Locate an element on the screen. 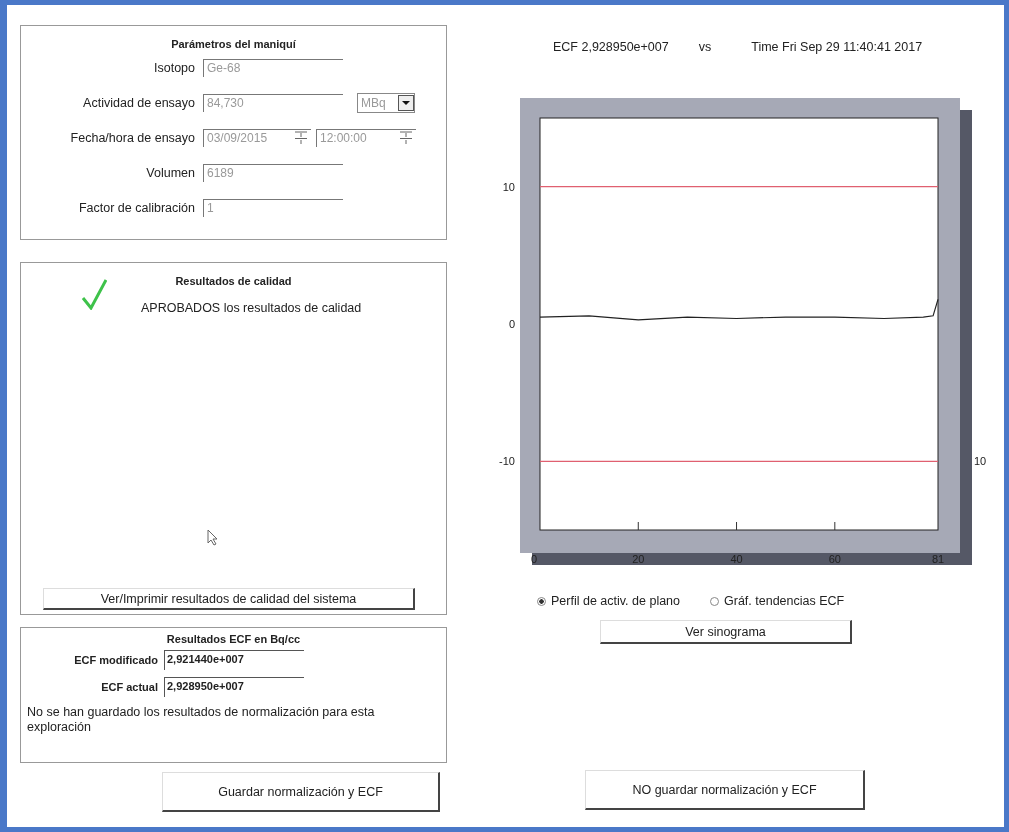  chart-title: ECF 2,928950e+007 is located at coordinates (611, 47).